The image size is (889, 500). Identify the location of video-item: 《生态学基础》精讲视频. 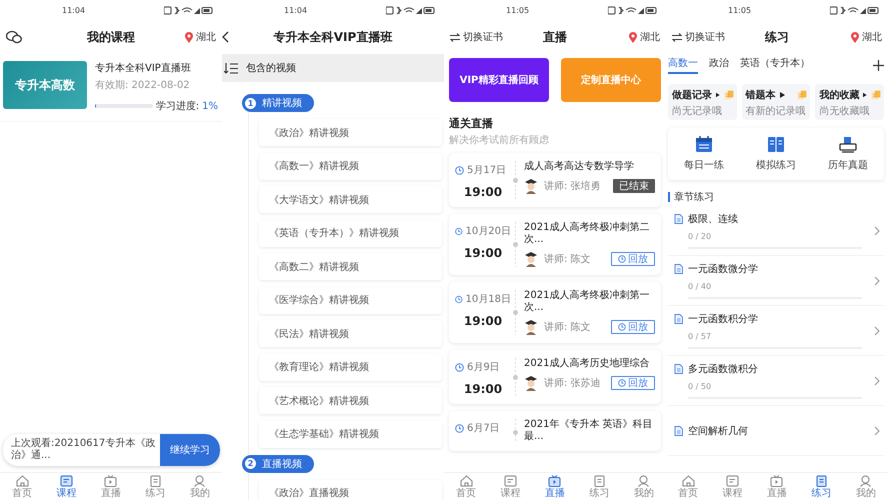
(350, 434).